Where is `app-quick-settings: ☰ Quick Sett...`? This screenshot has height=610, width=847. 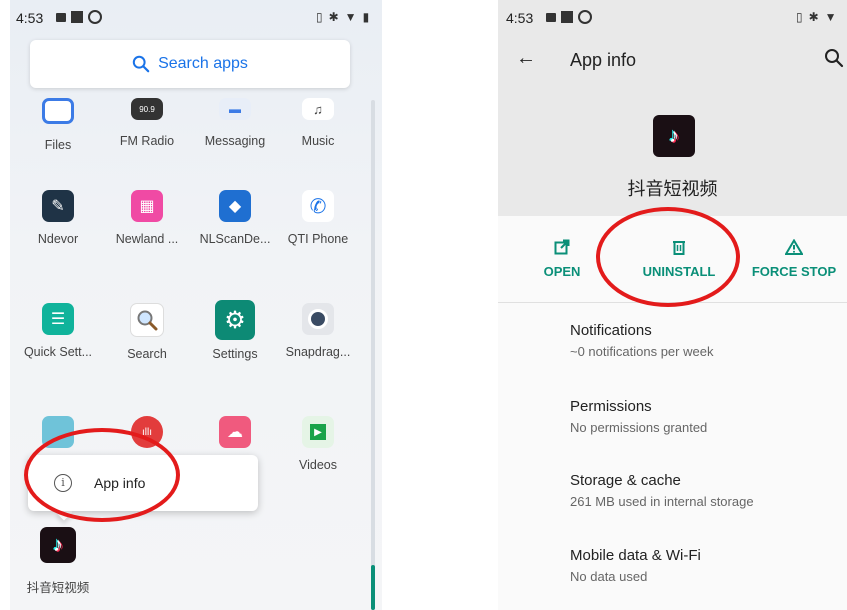
app-quick-settings: ☰ Quick Sett... is located at coordinates (58, 331).